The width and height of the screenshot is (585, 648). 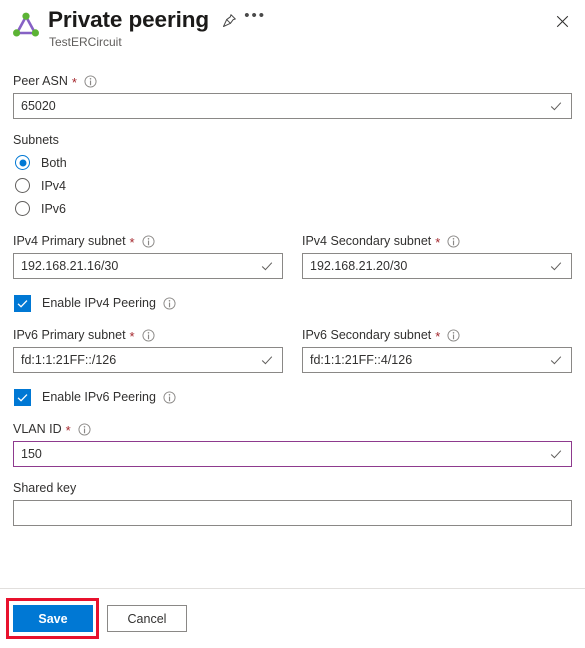 What do you see at coordinates (99, 397) in the screenshot?
I see `enable-ipv6-label-text: Enable IPv6 Peering` at bounding box center [99, 397].